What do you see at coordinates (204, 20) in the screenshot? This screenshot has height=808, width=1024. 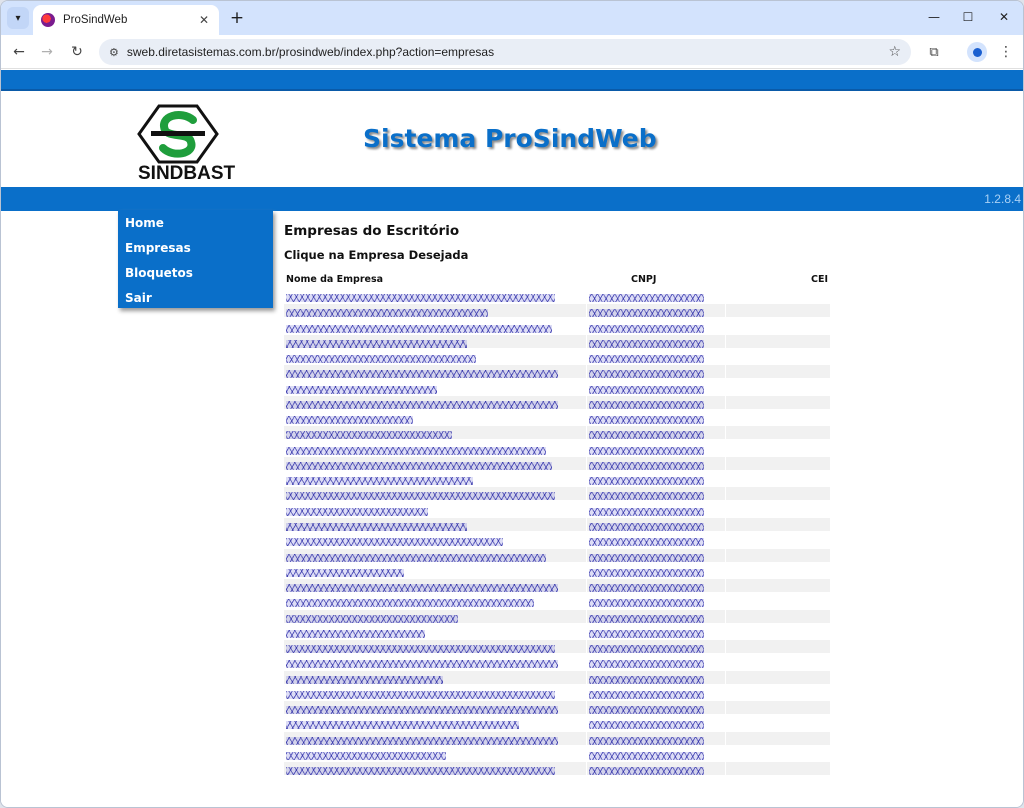 I see `tab-close-icon: ✕` at bounding box center [204, 20].